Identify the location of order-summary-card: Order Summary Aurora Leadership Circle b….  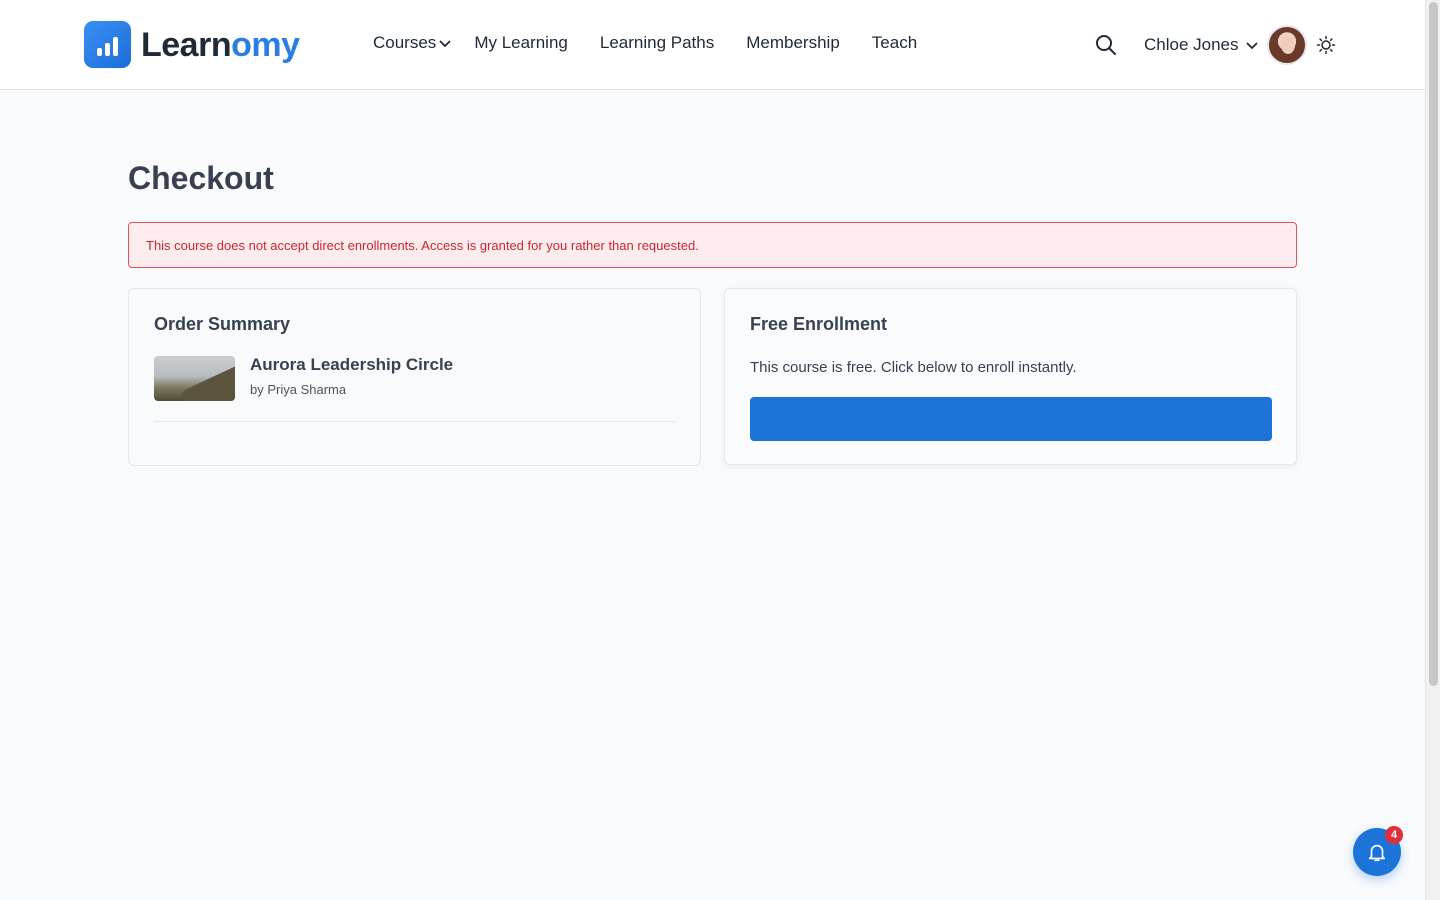
(414, 377).